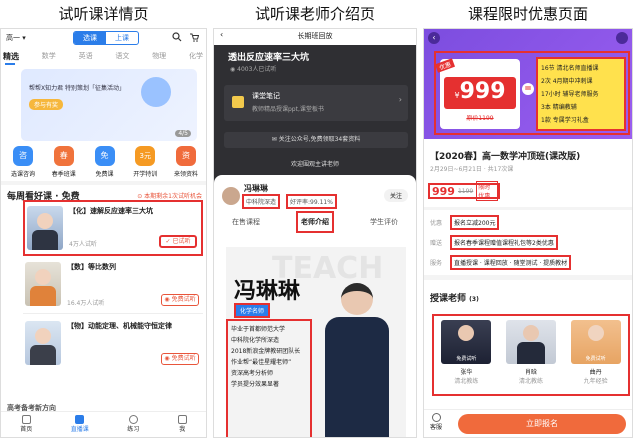  Describe the element at coordinates (269, 328) in the screenshot. I see `credential-item: 毕业于首都师范大学` at that location.